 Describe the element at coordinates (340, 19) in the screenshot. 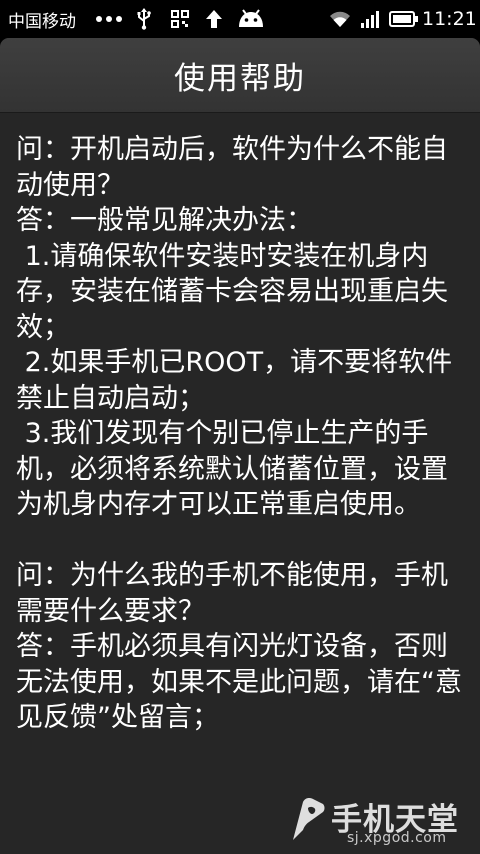

I see `wifi-icon` at that location.